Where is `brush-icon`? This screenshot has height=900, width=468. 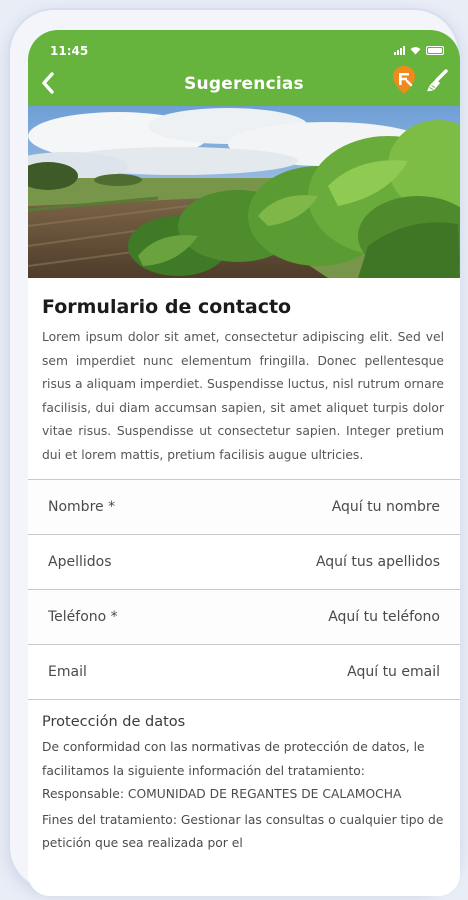 brush-icon is located at coordinates (437, 80).